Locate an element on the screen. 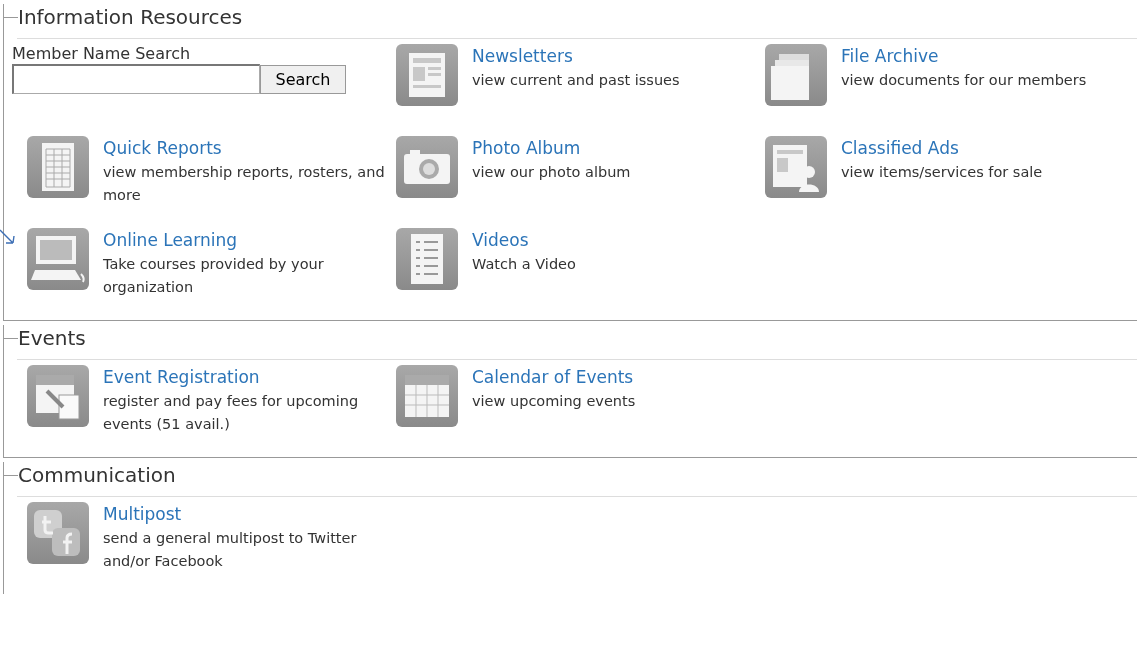 This screenshot has width=1137, height=659. checklist-icon is located at coordinates (427, 259).